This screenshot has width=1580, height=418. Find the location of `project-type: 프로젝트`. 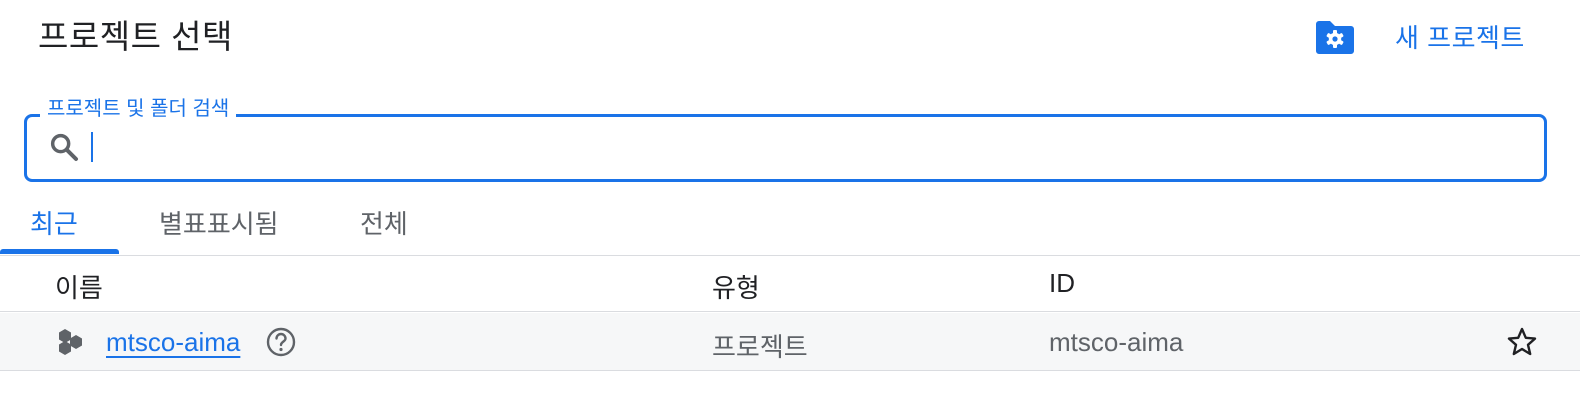

project-type: 프로젝트 is located at coordinates (760, 347).